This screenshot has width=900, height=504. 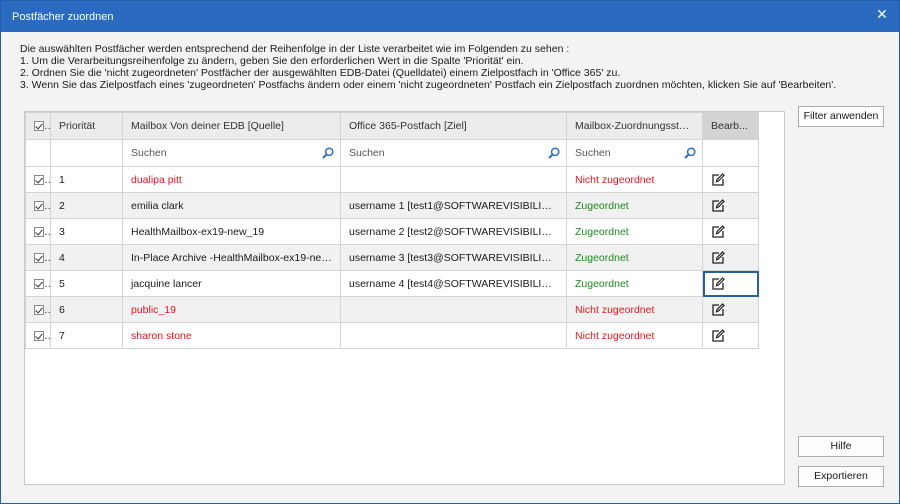 I want to click on search-input-status, so click(x=625, y=153).